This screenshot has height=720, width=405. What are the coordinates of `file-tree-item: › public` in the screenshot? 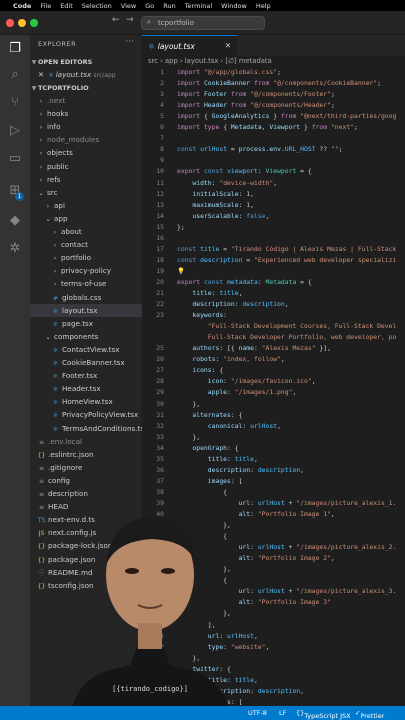 It's located at (86, 166).